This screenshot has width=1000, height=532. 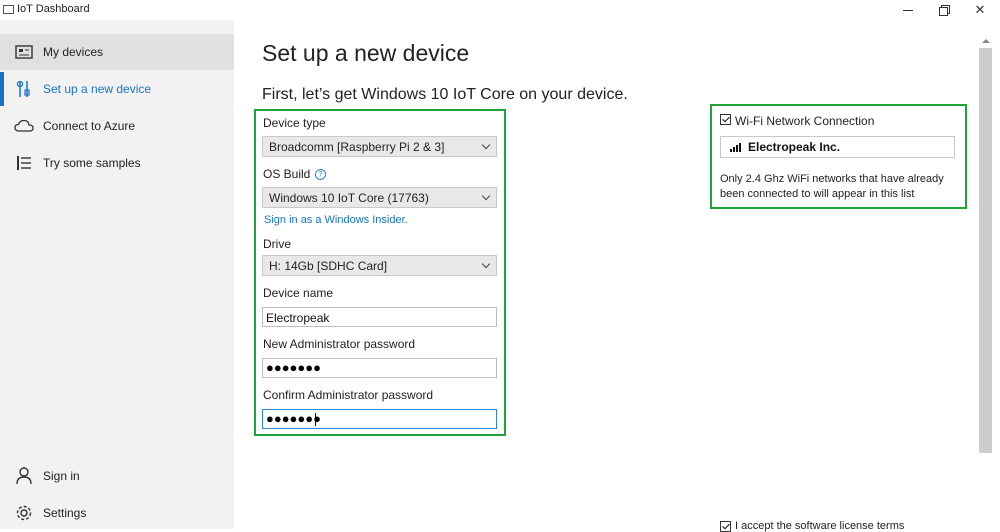 What do you see at coordinates (339, 344) in the screenshot?
I see `new-password-label: New Administrator password` at bounding box center [339, 344].